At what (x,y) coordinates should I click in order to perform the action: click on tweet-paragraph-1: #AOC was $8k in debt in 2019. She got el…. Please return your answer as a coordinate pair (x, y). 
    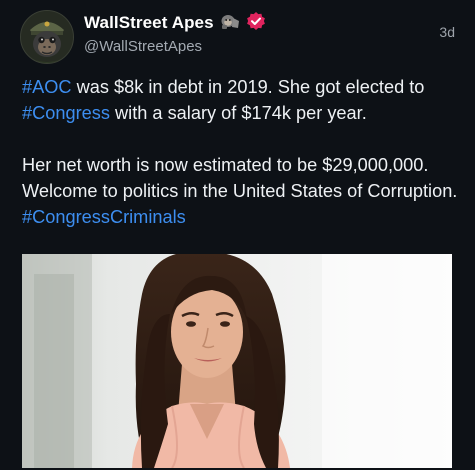
    Looking at the image, I should click on (242, 100).